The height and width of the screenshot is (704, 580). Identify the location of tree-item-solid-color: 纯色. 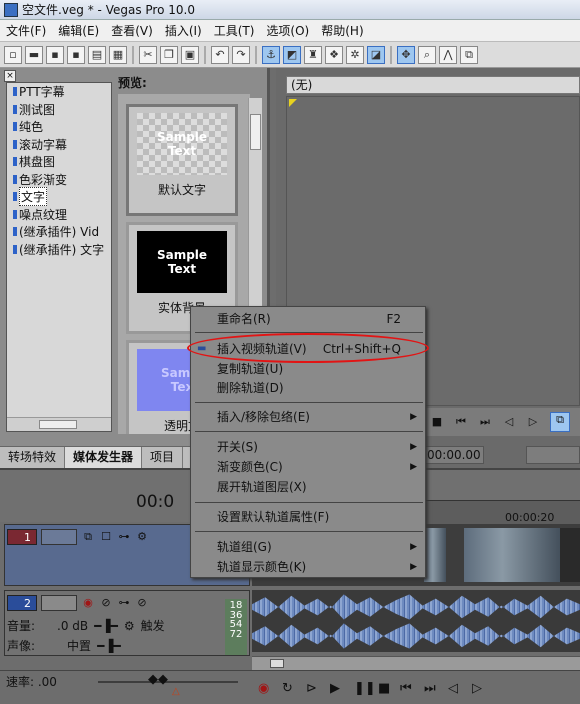
(59, 127).